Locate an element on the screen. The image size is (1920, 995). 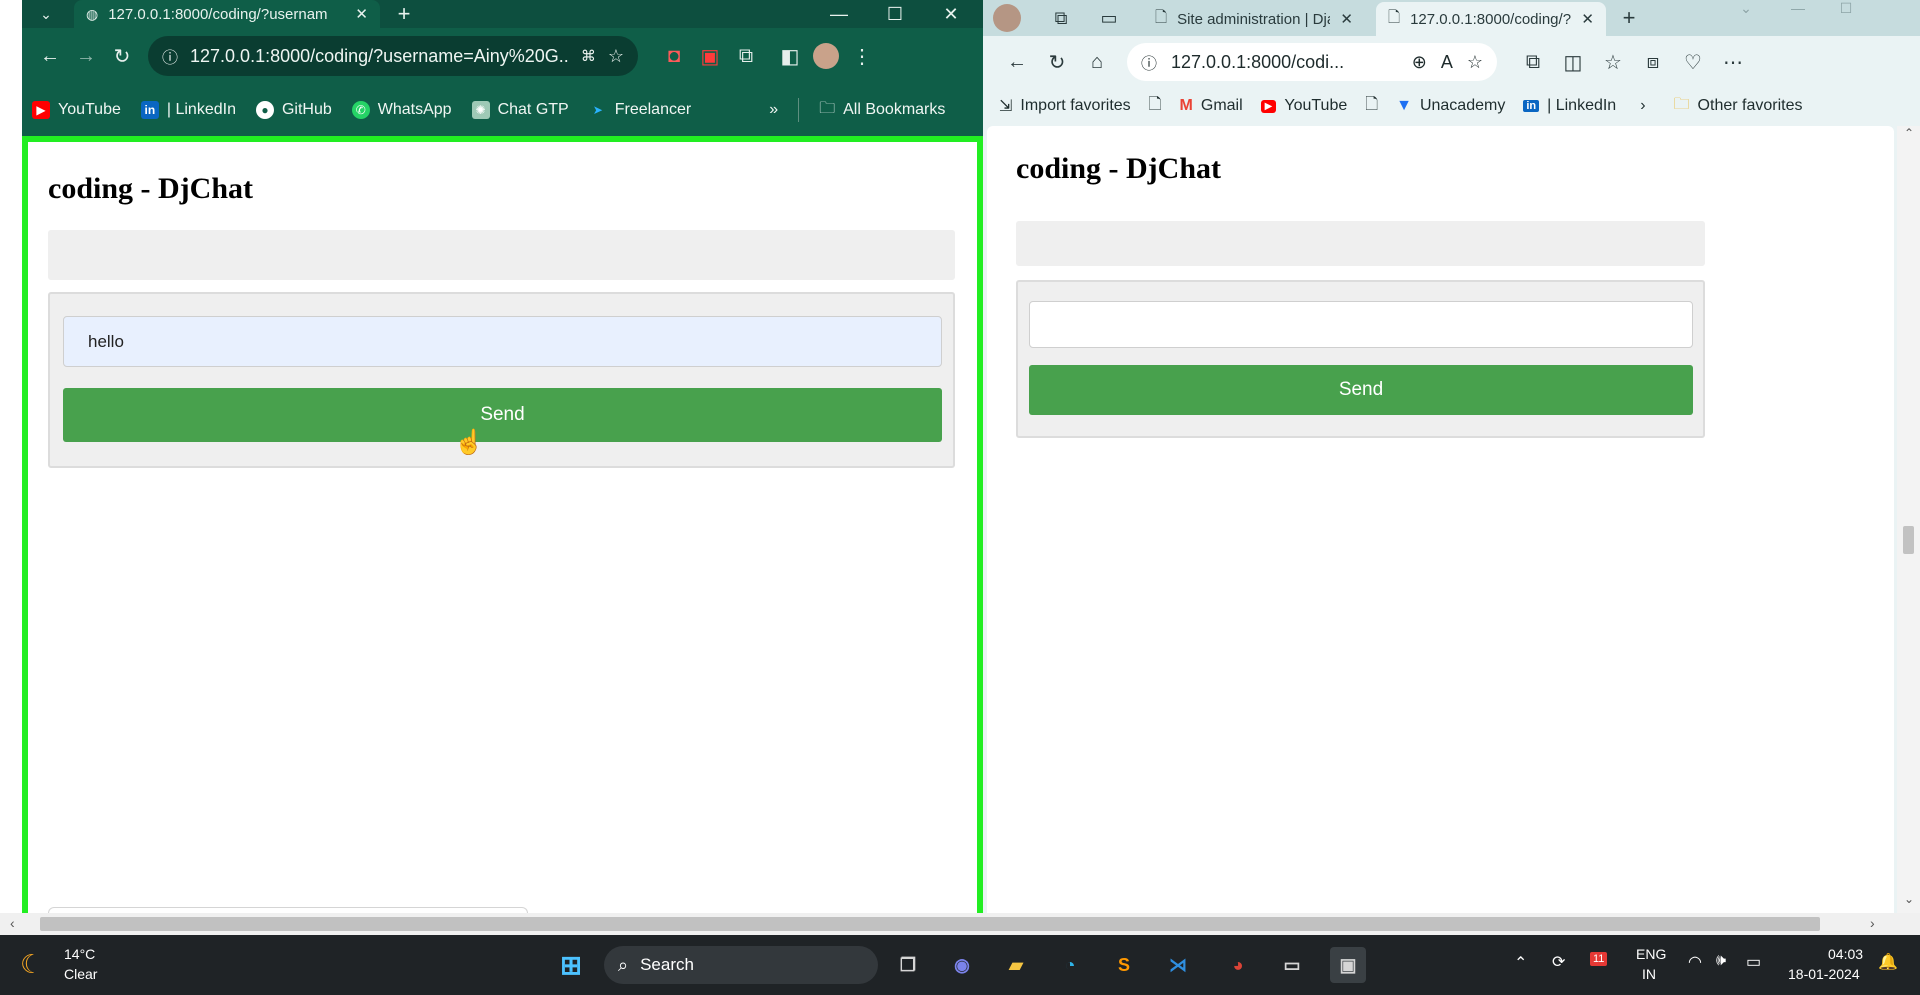
vertical-scrollbar: ⌃ ⌄ is located at coordinates (1908, 519).